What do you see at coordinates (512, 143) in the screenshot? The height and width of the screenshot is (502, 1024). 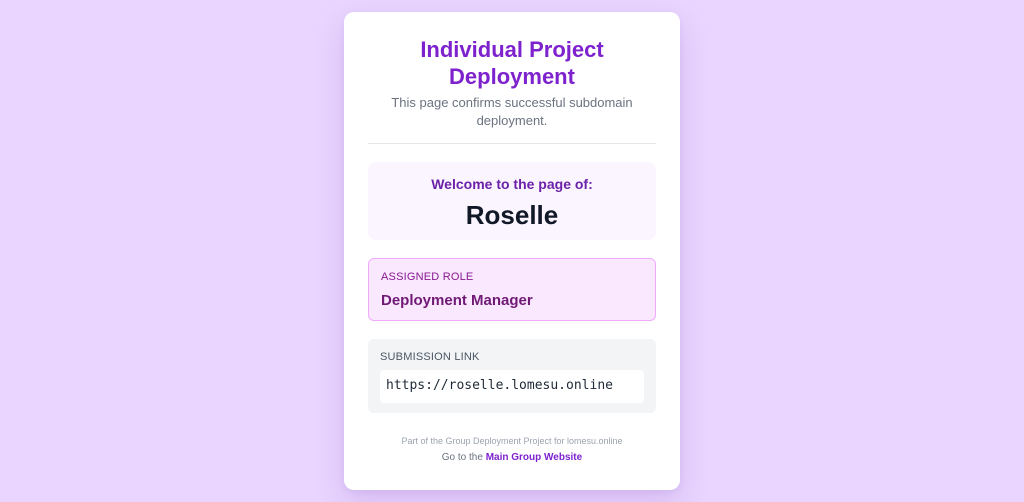 I see `header-divider` at bounding box center [512, 143].